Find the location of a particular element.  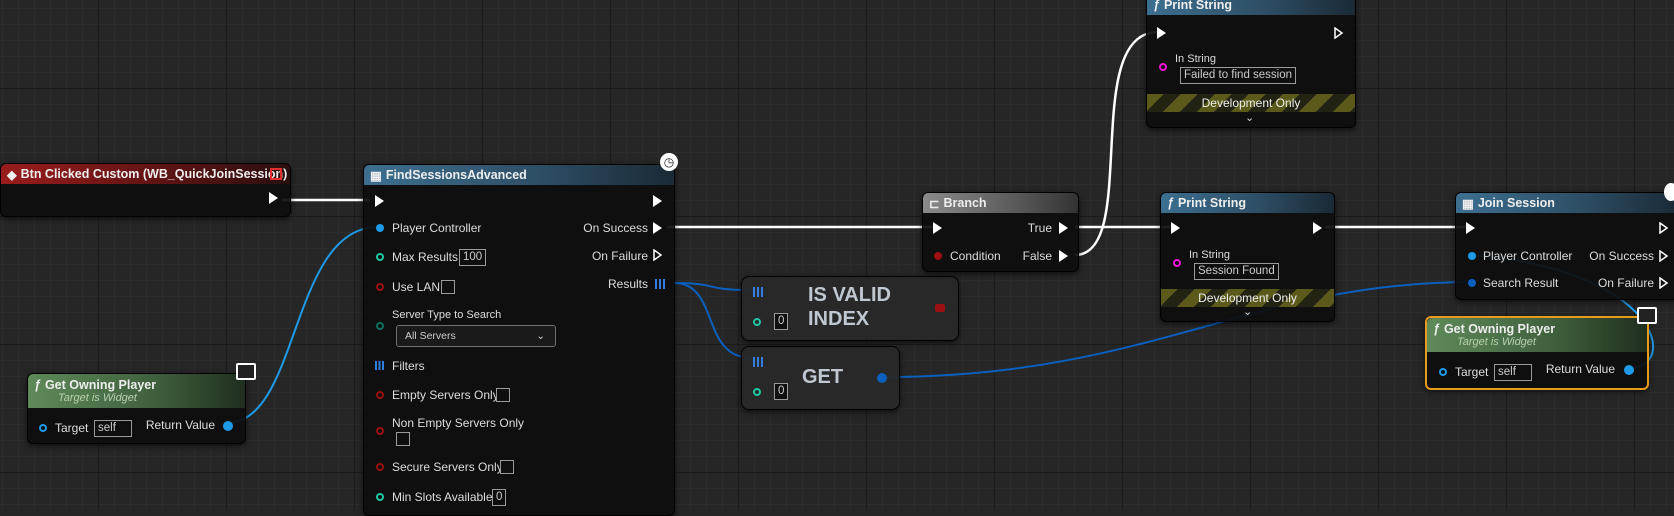

min-slots-field: 0 is located at coordinates (499, 497).